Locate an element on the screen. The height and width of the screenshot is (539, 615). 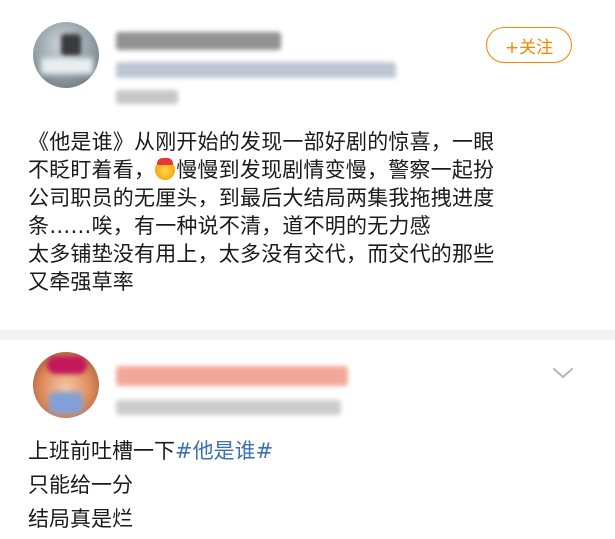
comment-text-segment: 上班前吐槽一下 is located at coordinates (101, 451).